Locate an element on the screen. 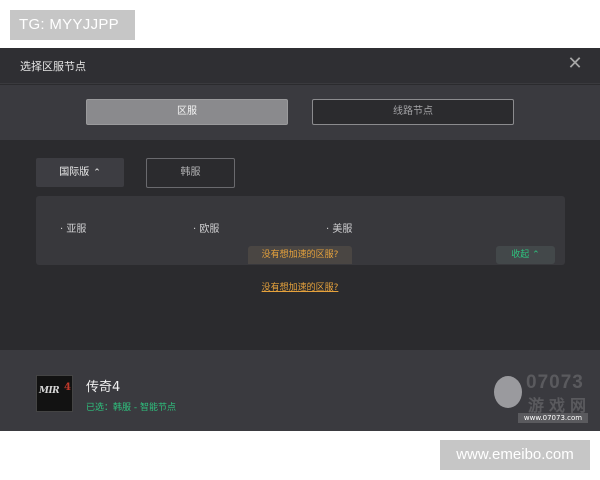 The width and height of the screenshot is (600, 480). korea-server-button: 韩服 is located at coordinates (190, 173).